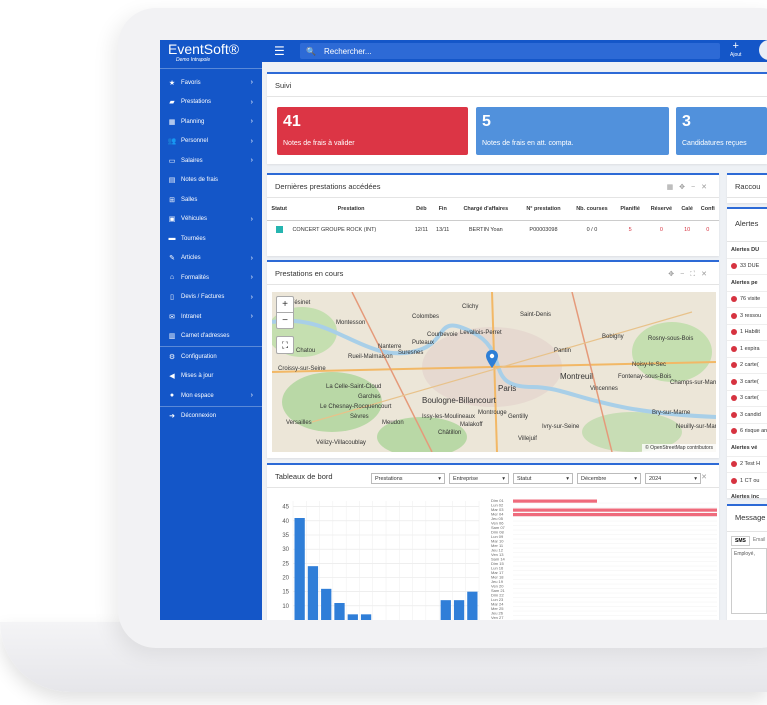 The height and width of the screenshot is (705, 767). Describe the element at coordinates (572, 131) in the screenshot. I see `stat-card-frais-compta: 5 Notes de frais en att. compta.` at that location.